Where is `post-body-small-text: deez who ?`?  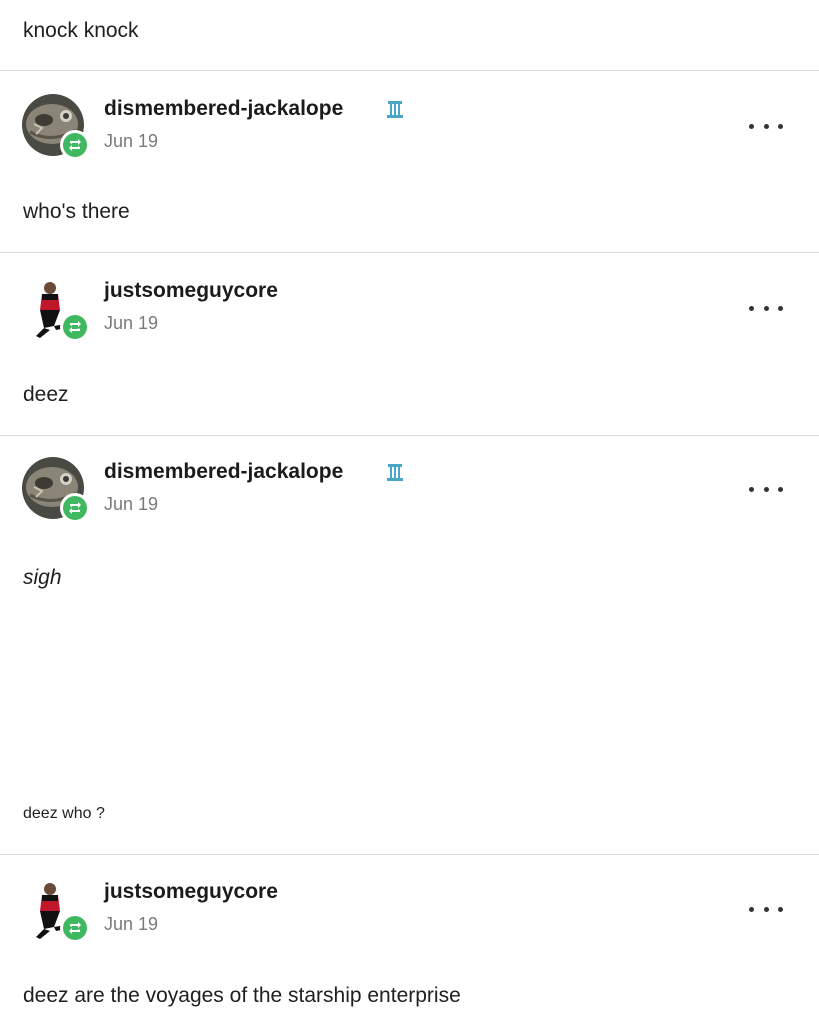
post-body-small-text: deez who ? is located at coordinates (64, 813).